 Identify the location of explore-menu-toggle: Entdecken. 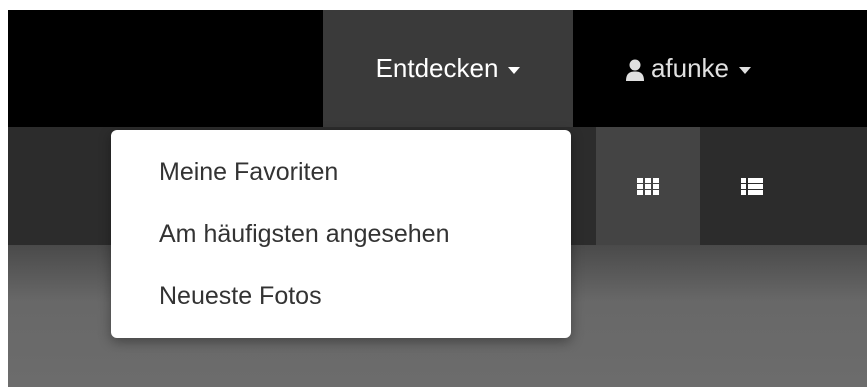
(448, 68).